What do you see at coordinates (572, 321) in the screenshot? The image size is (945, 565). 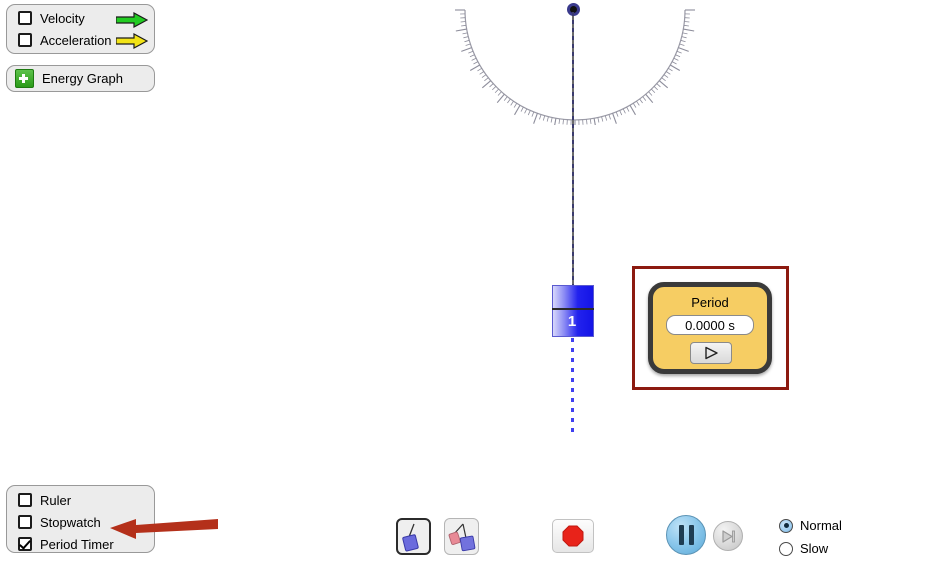 I see `bob-number-label: 1` at bounding box center [572, 321].